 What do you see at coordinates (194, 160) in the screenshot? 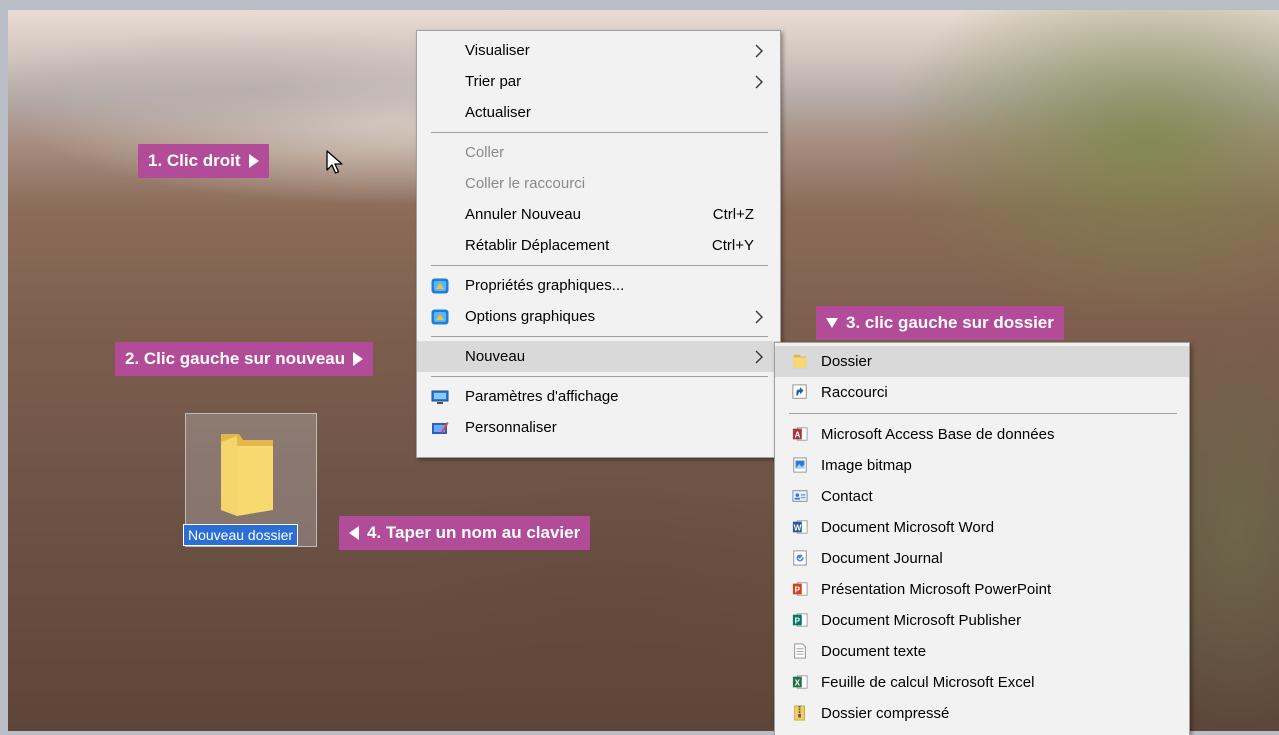
I see `callout-step1-label: 1. Clic droit` at bounding box center [194, 160].